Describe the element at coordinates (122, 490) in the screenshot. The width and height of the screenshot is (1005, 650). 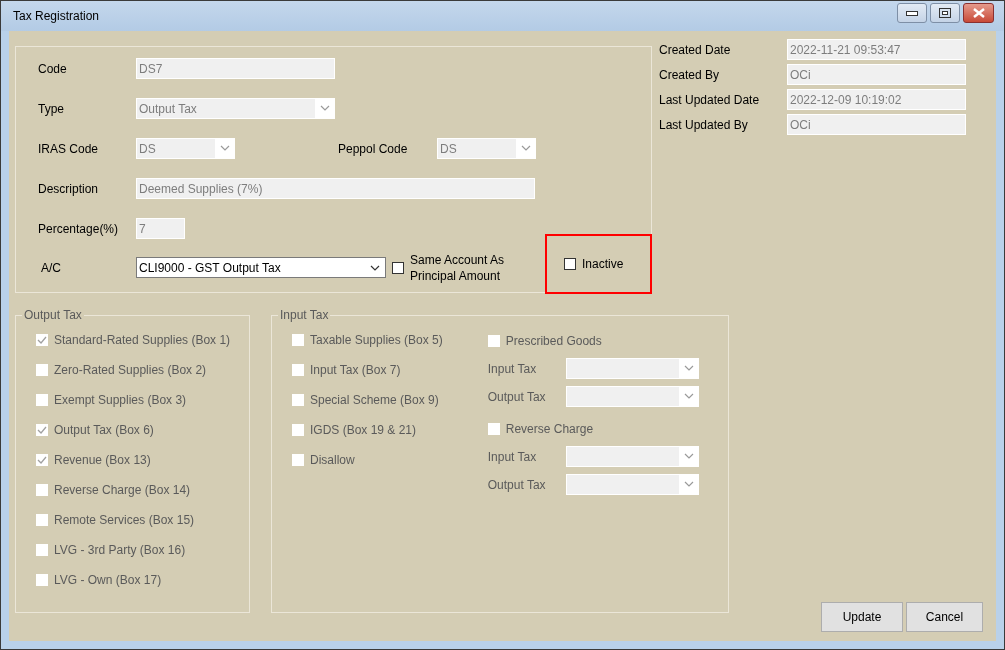
I see `checkbox-label: Reverse Charge (Box 14)` at that location.